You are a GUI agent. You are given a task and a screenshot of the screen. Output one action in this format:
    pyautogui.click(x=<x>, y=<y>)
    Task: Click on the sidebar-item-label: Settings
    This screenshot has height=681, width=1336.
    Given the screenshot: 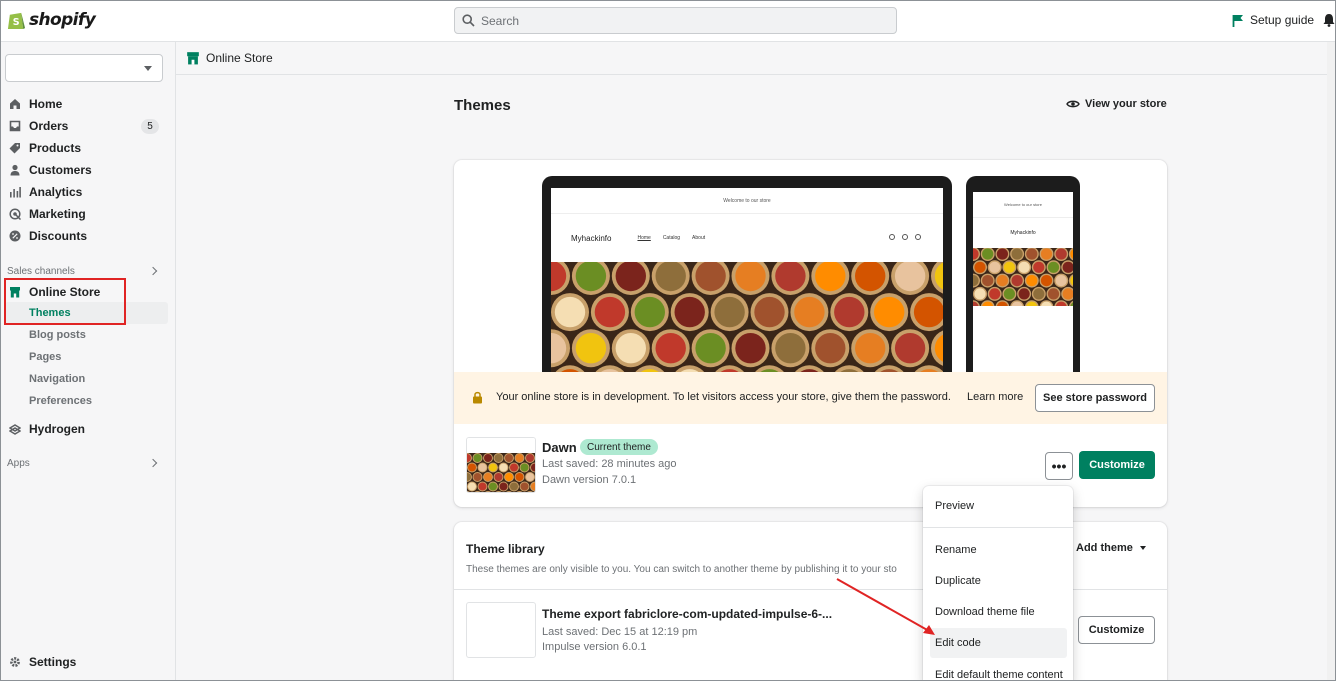 What is the action you would take?
    pyautogui.click(x=53, y=662)
    